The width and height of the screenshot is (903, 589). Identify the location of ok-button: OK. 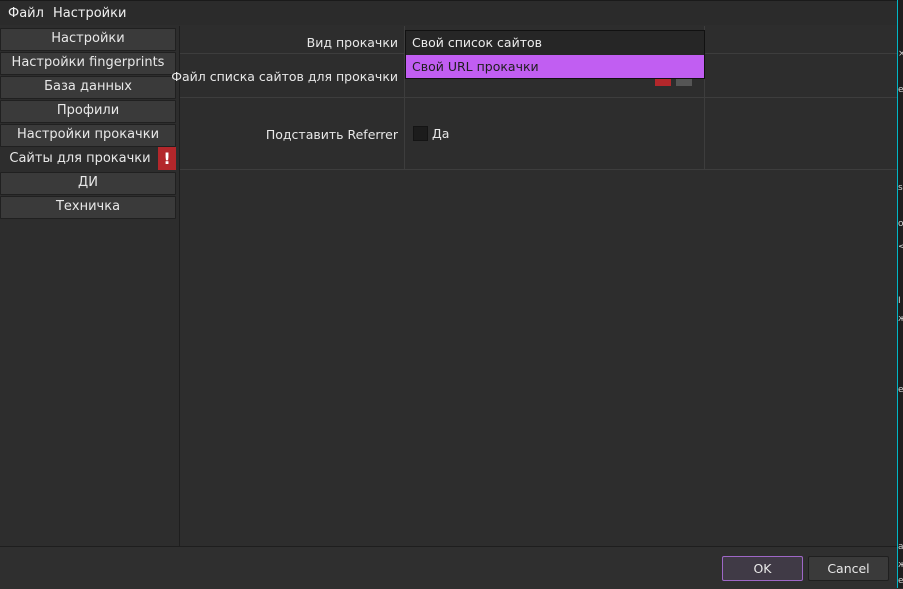
(762, 568).